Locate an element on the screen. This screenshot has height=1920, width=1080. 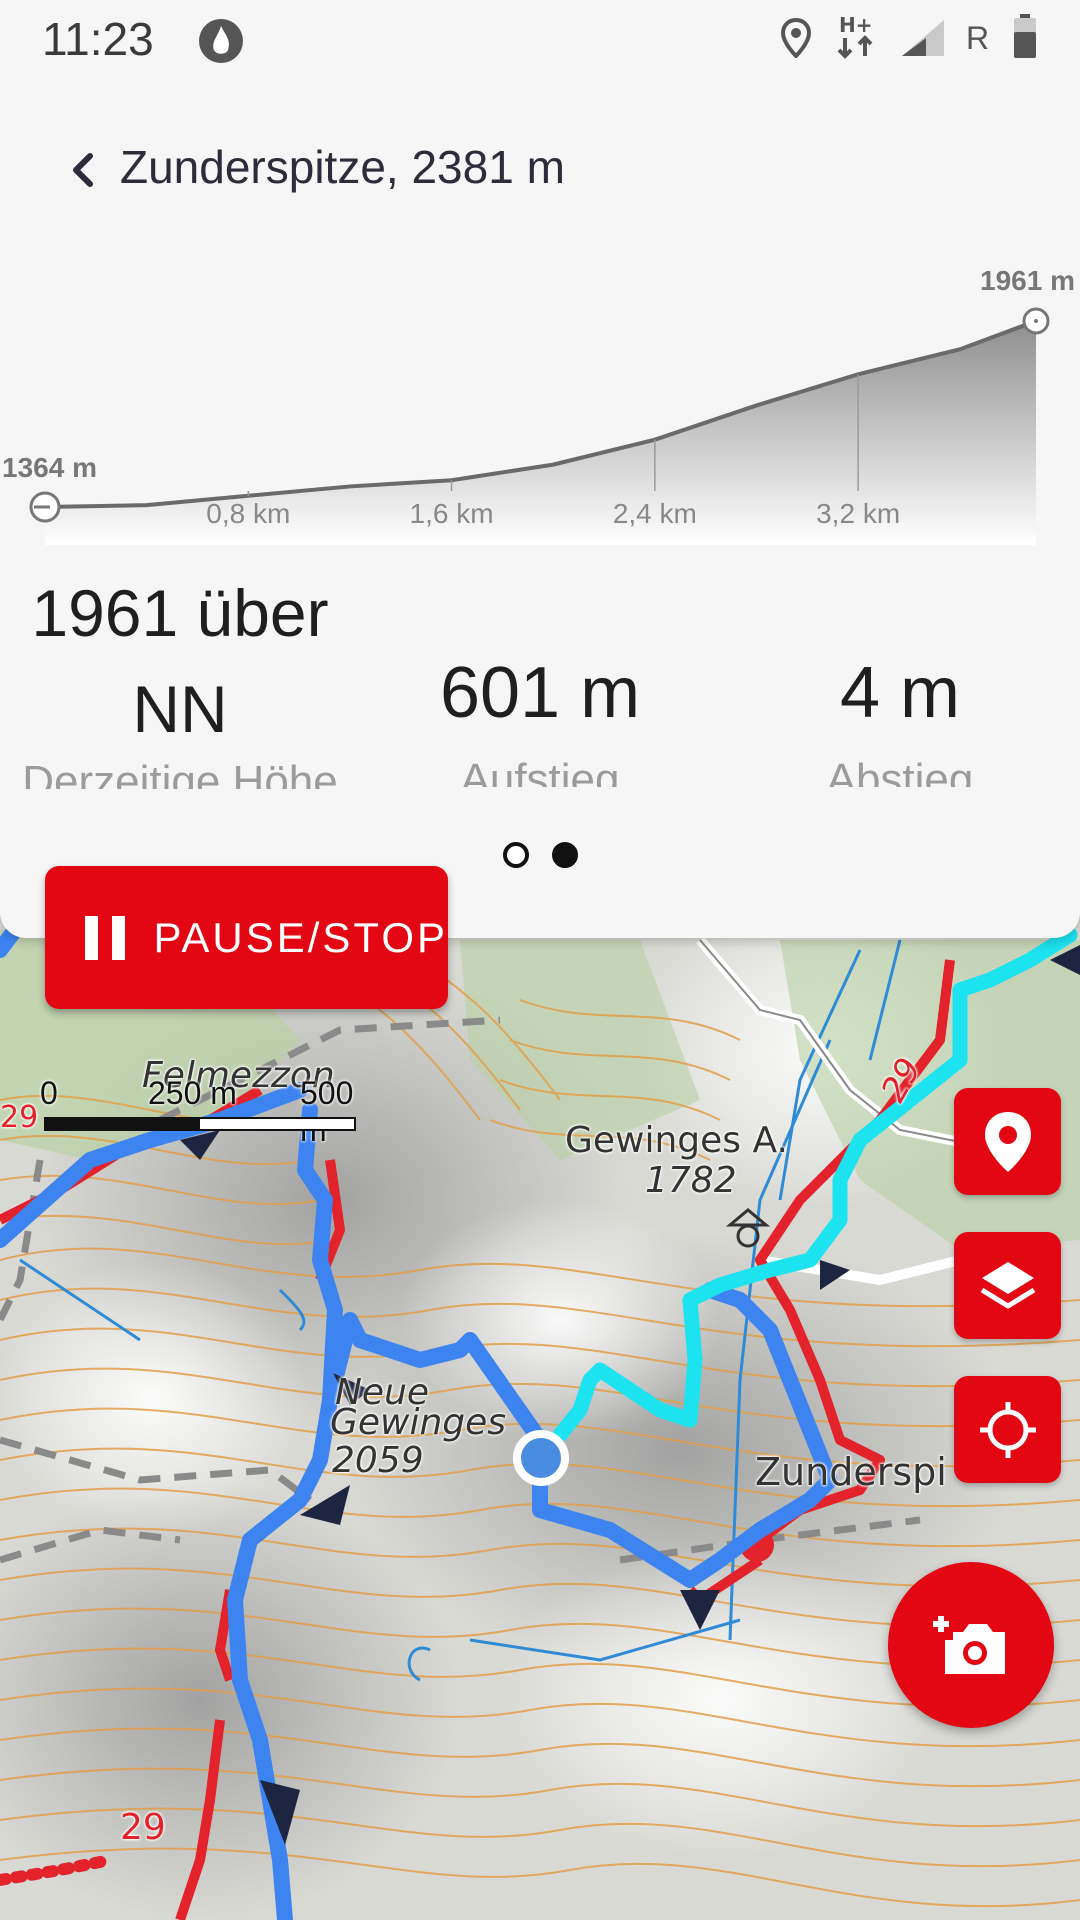
back-button is located at coordinates (85, 170).